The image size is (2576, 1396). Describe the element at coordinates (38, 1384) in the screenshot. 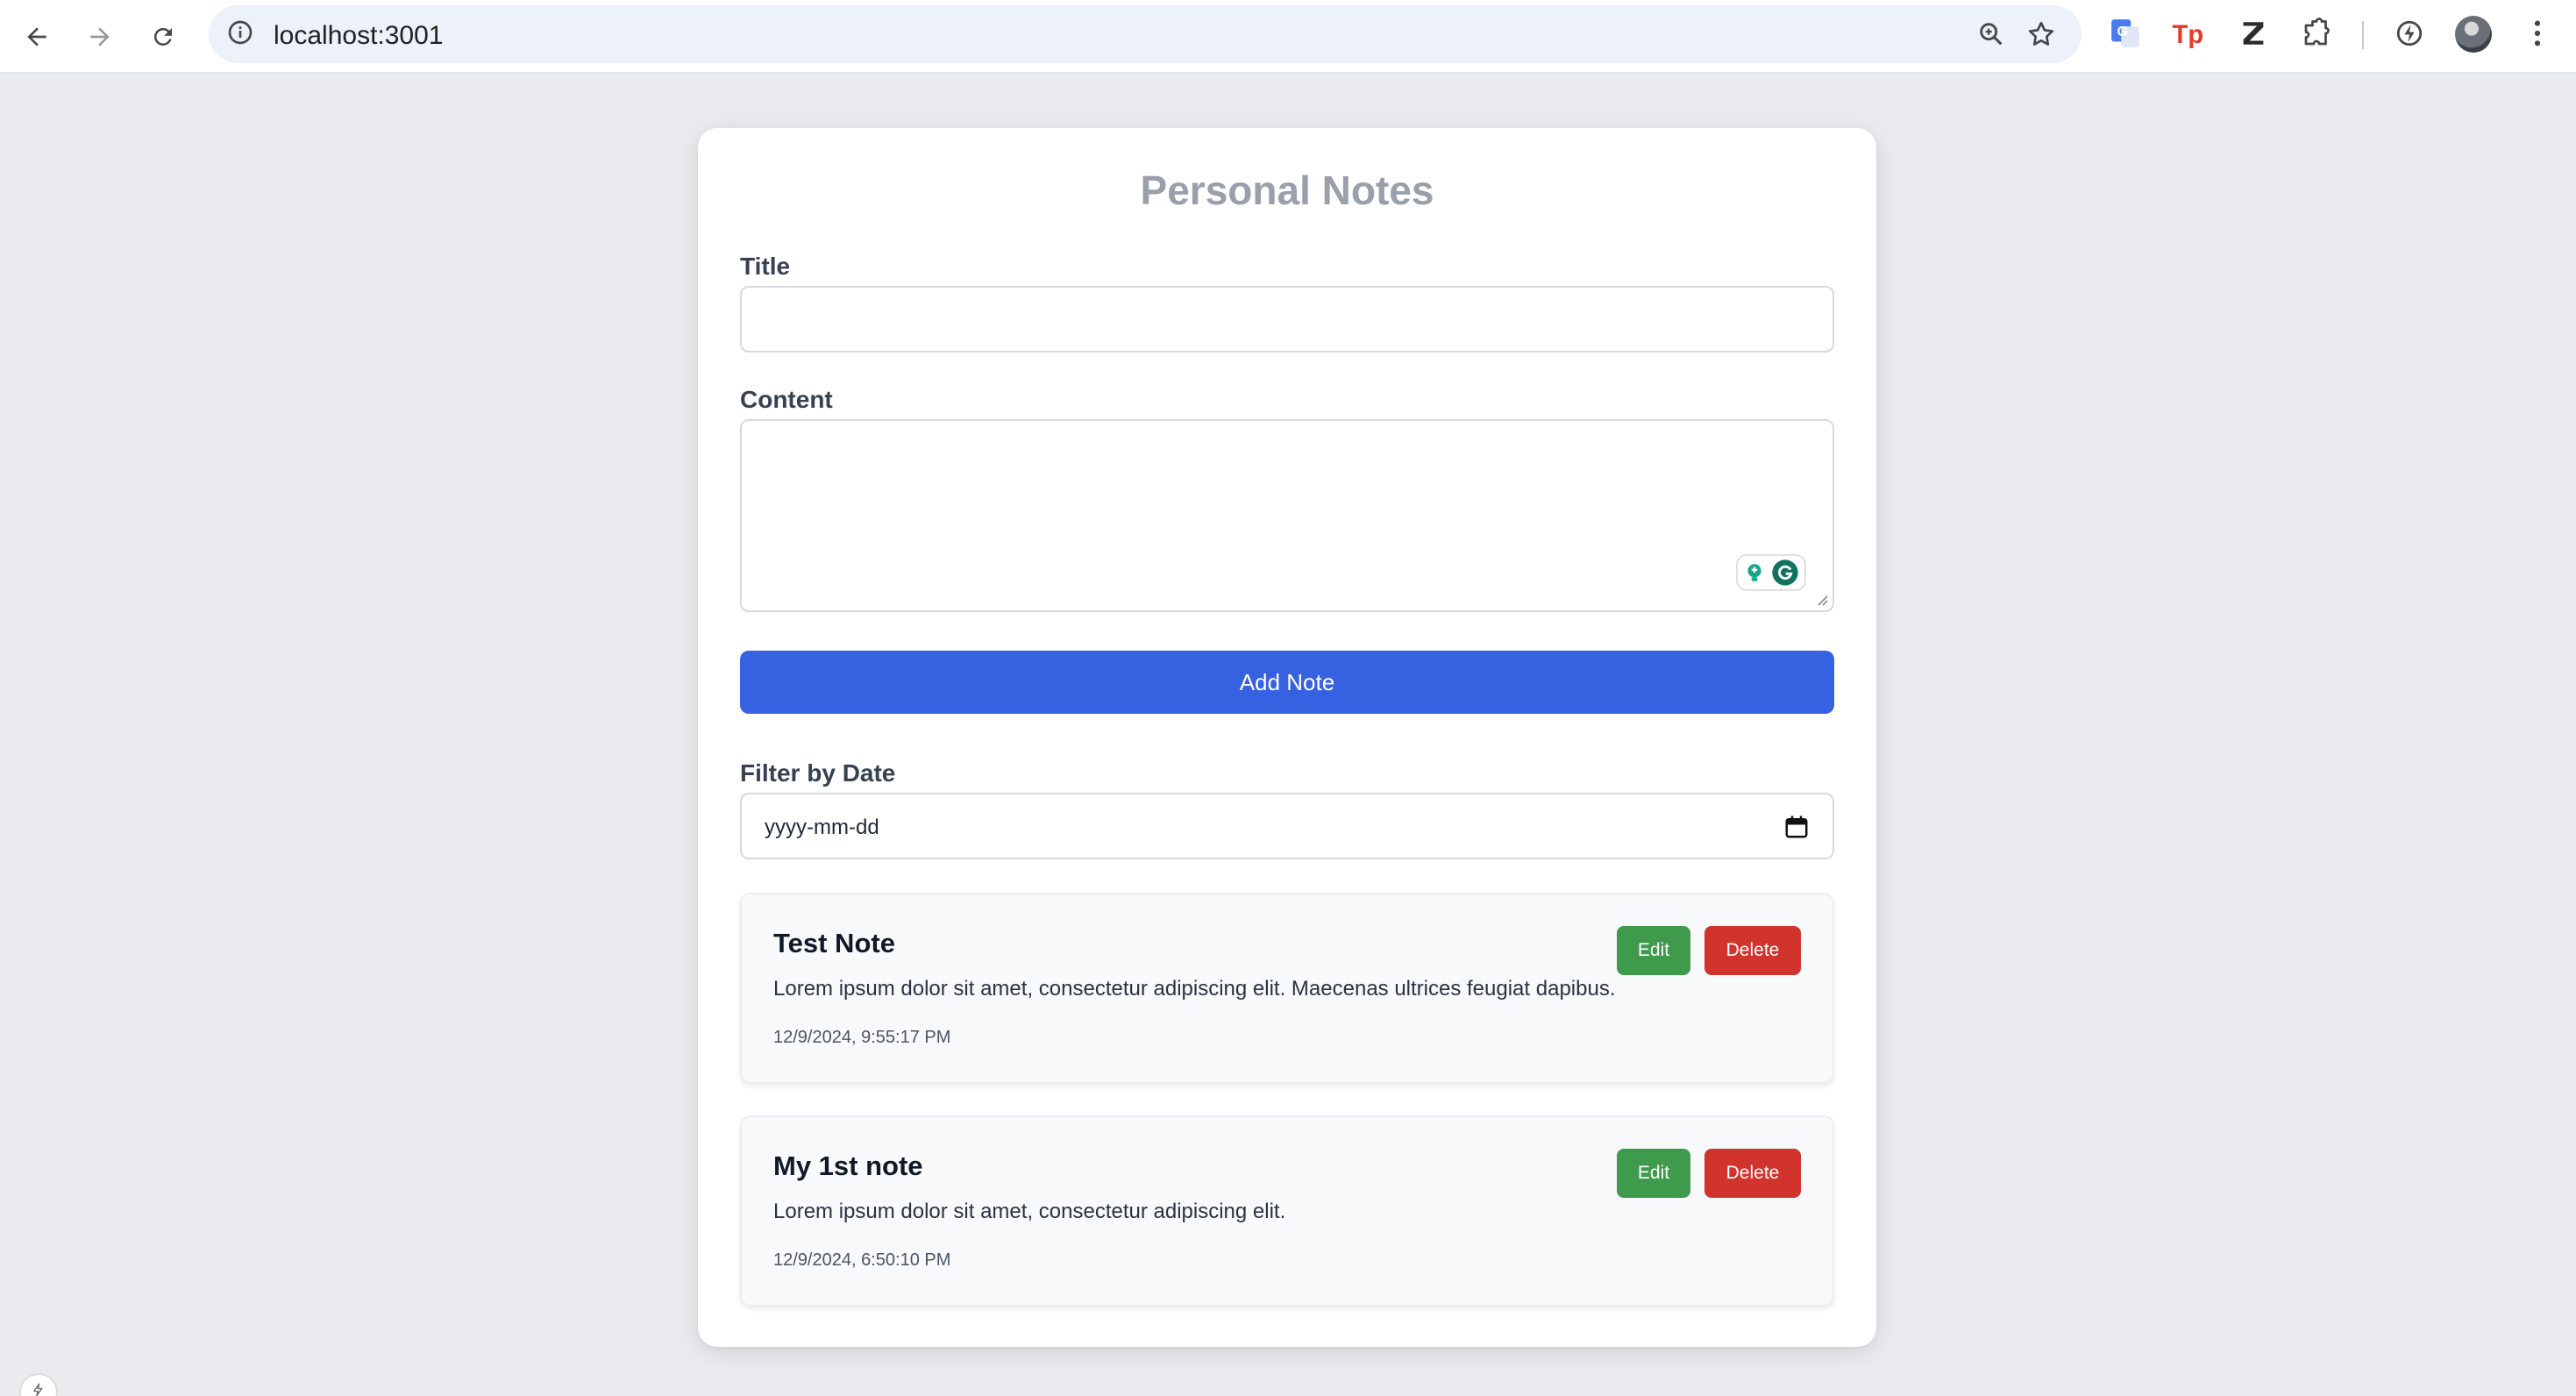

I see `lightning-icon` at that location.